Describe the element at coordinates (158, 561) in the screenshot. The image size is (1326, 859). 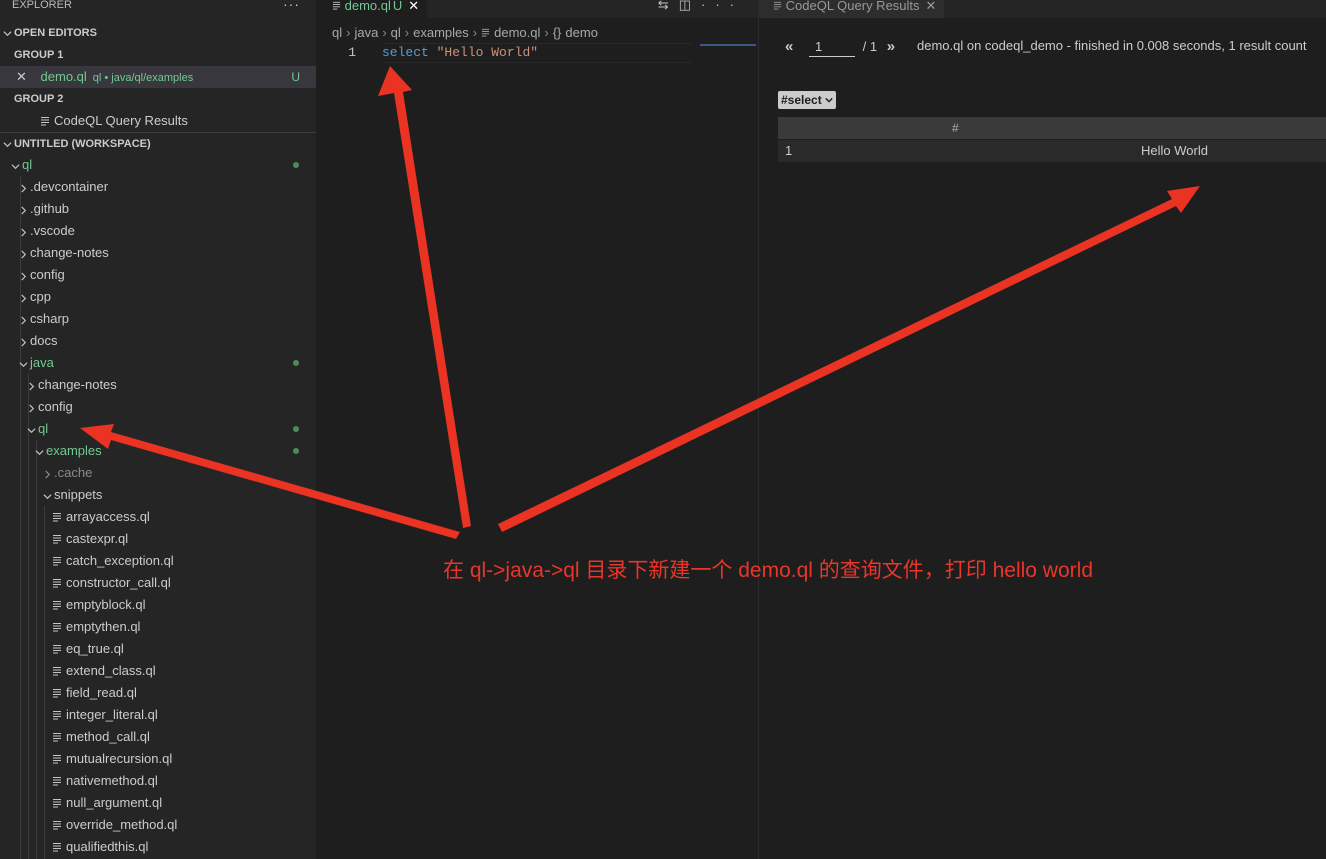
I see `tree-file: catch_exception.ql` at that location.